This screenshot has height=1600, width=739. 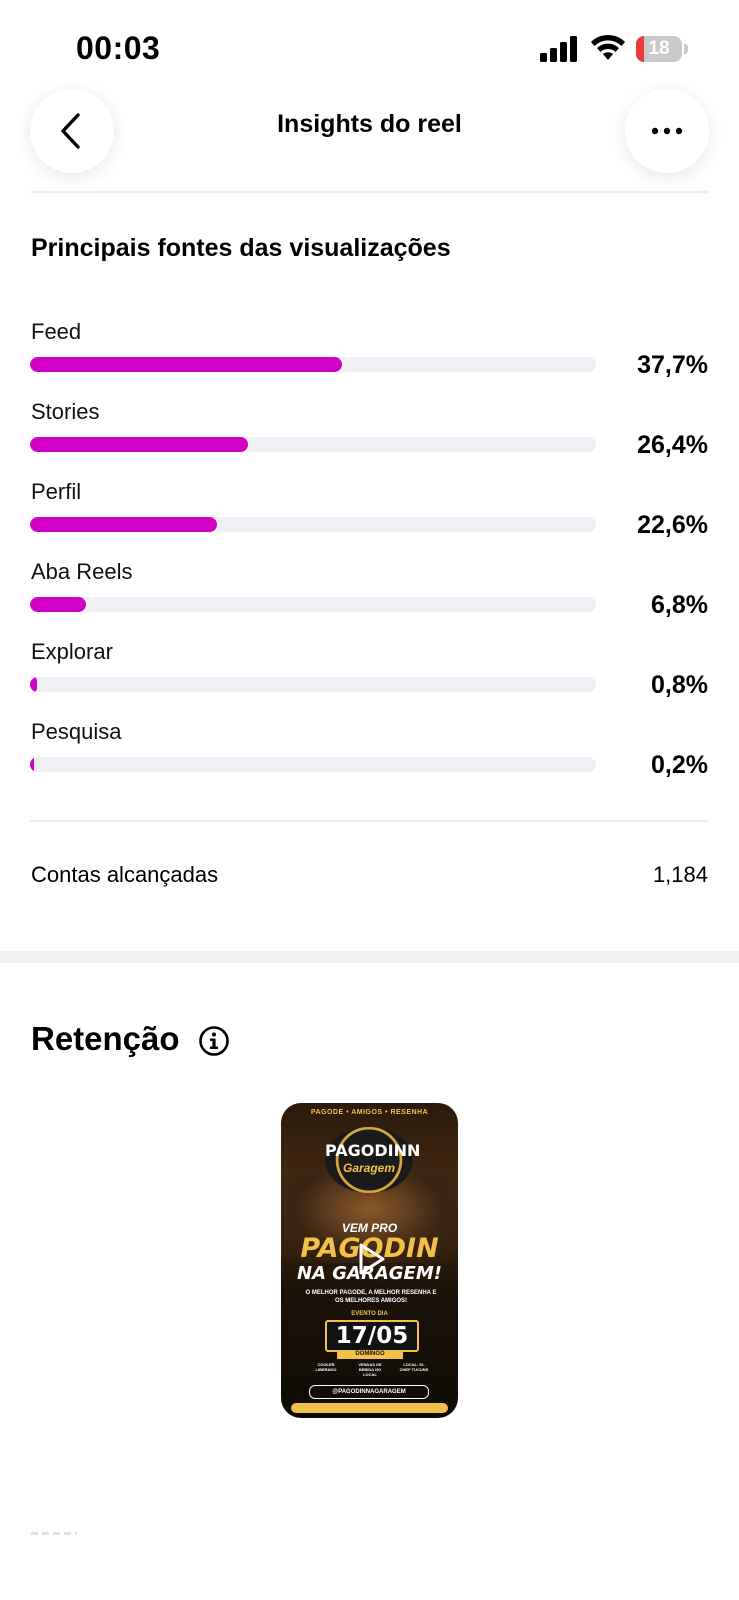 I want to click on source-label: Aba Reels, so click(x=82, y=571).